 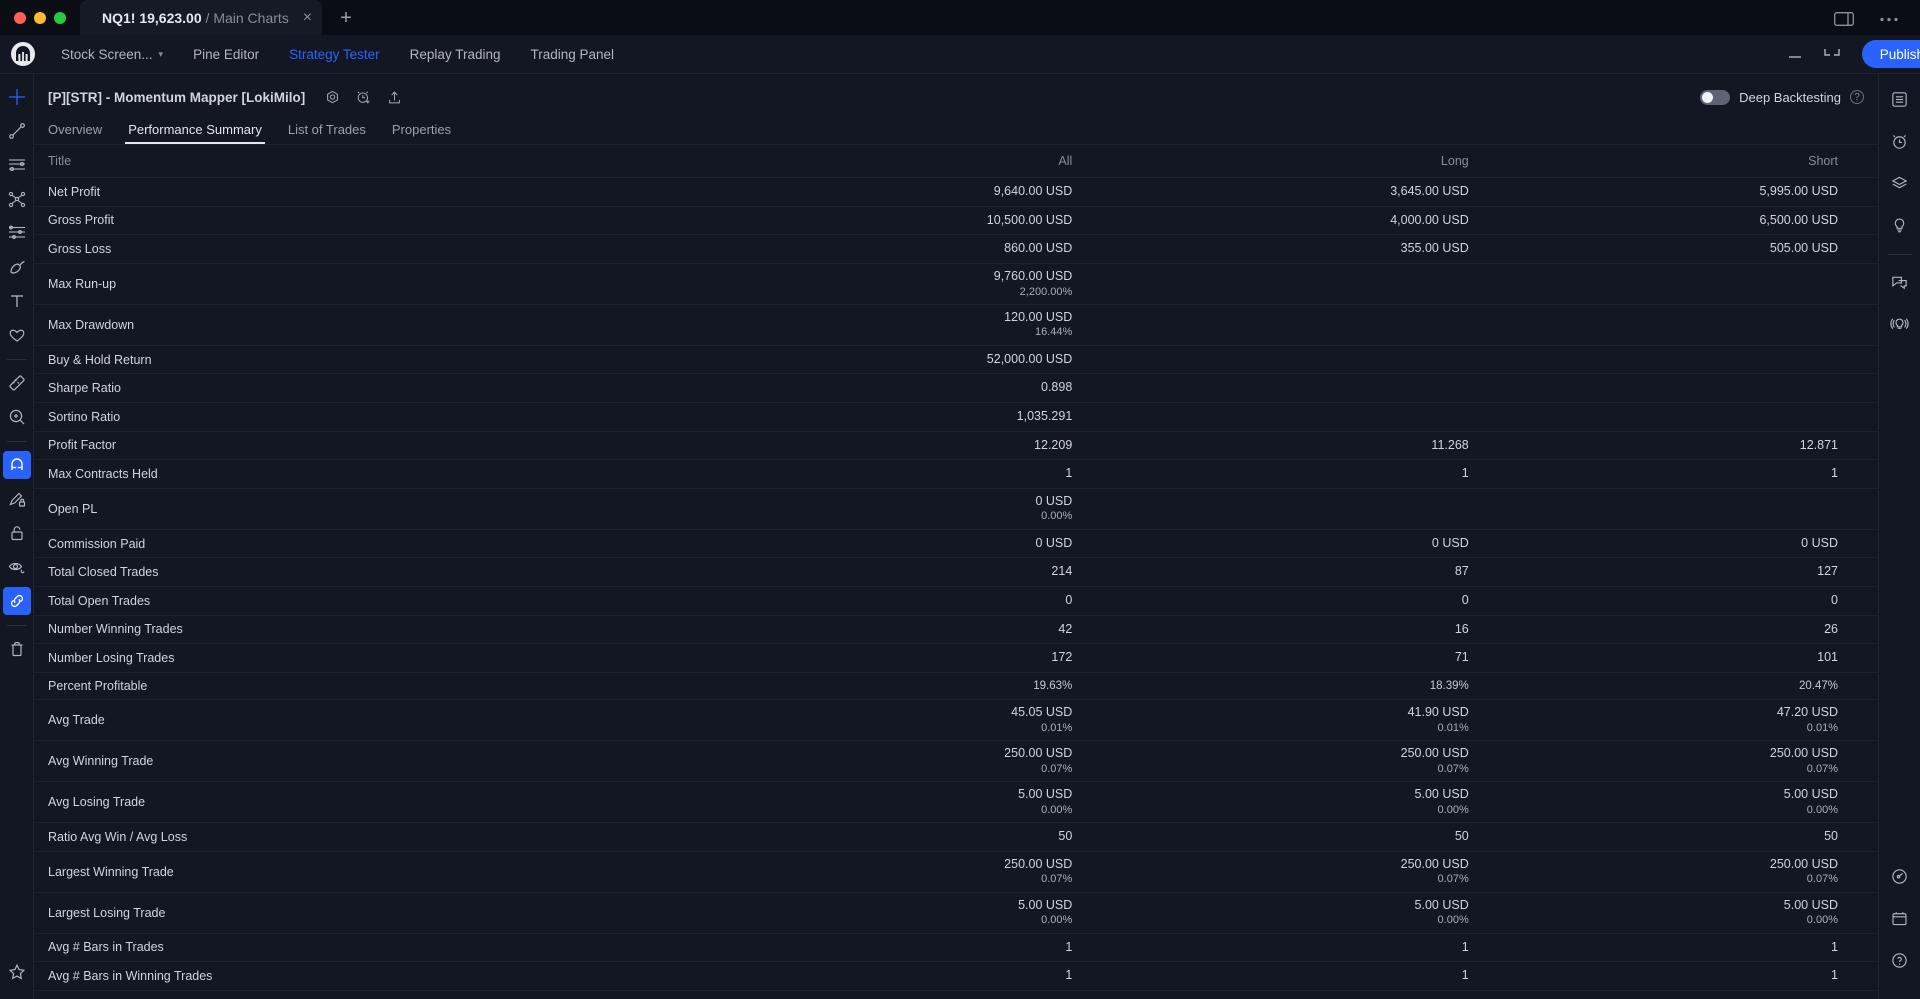 What do you see at coordinates (40, 18) in the screenshot?
I see `minimize-window-button` at bounding box center [40, 18].